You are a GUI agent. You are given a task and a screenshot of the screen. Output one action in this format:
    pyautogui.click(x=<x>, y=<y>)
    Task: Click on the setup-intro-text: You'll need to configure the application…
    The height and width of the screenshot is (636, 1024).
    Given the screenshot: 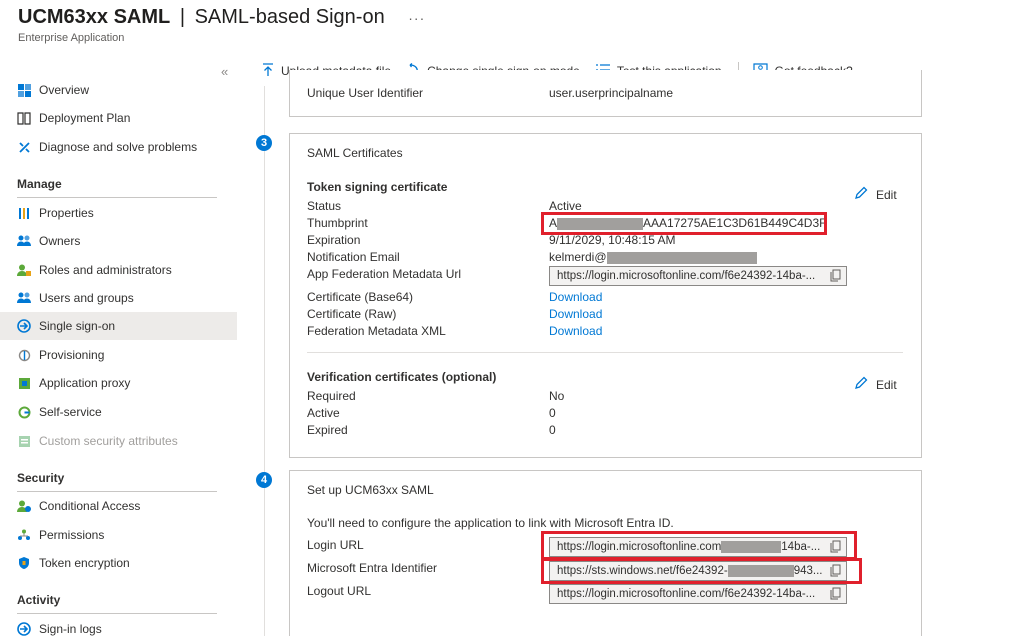 What is the action you would take?
    pyautogui.click(x=490, y=523)
    